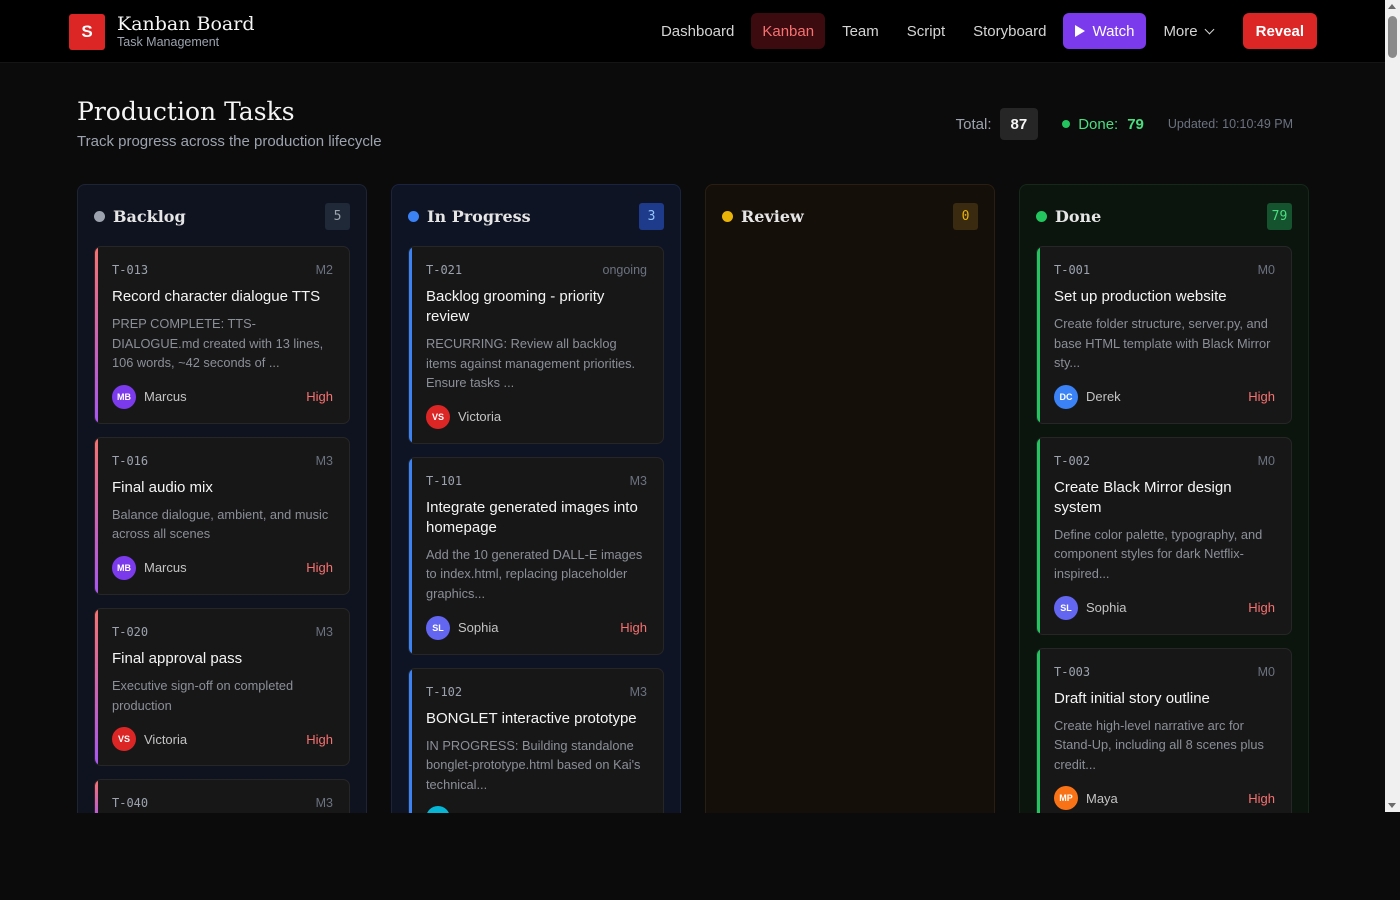 The image size is (1400, 900). Describe the element at coordinates (1072, 671) in the screenshot. I see `task-id: T-003` at that location.